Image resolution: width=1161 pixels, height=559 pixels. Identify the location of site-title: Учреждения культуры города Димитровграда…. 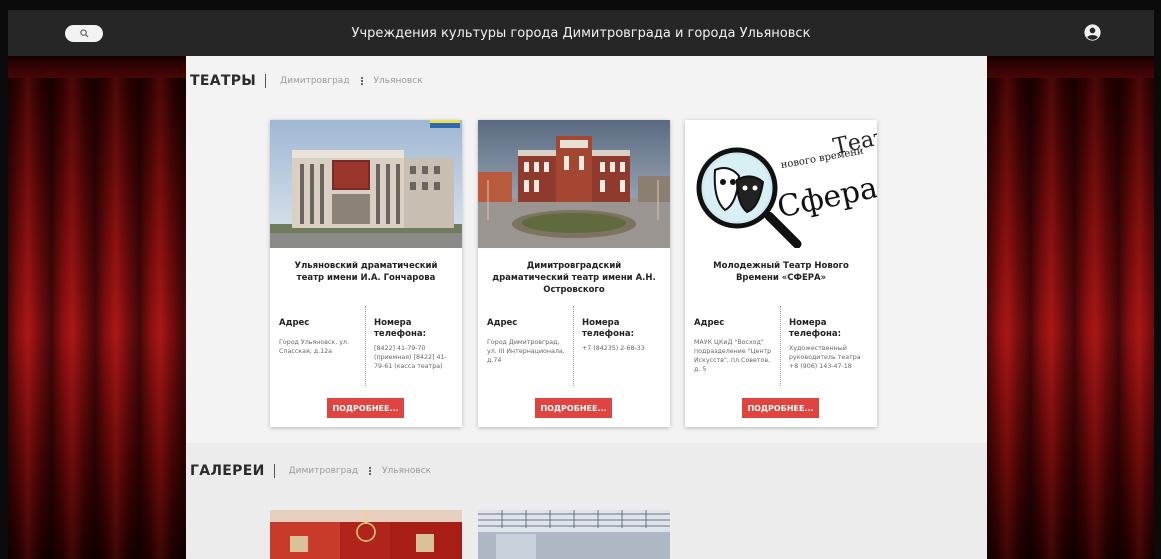
(581, 33).